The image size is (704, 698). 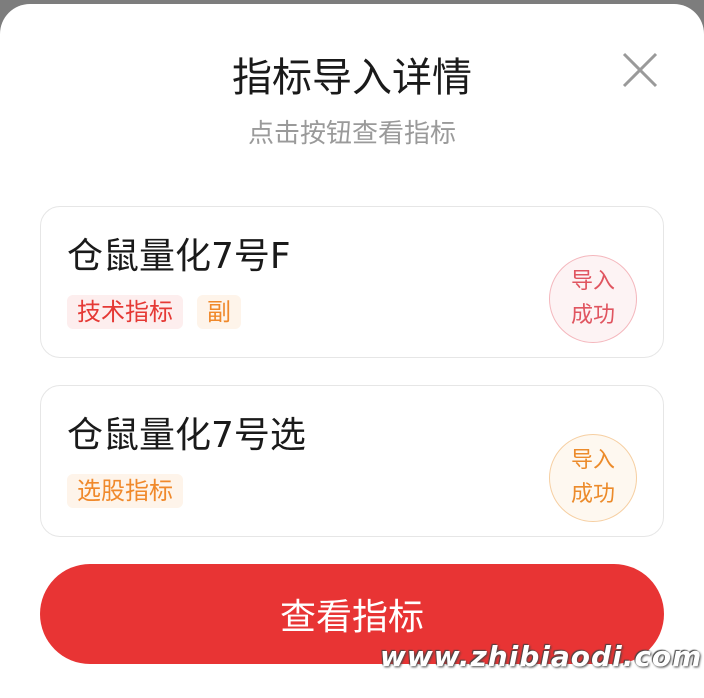 I want to click on indicator-name: 仓鼠量化7号F, so click(x=179, y=256).